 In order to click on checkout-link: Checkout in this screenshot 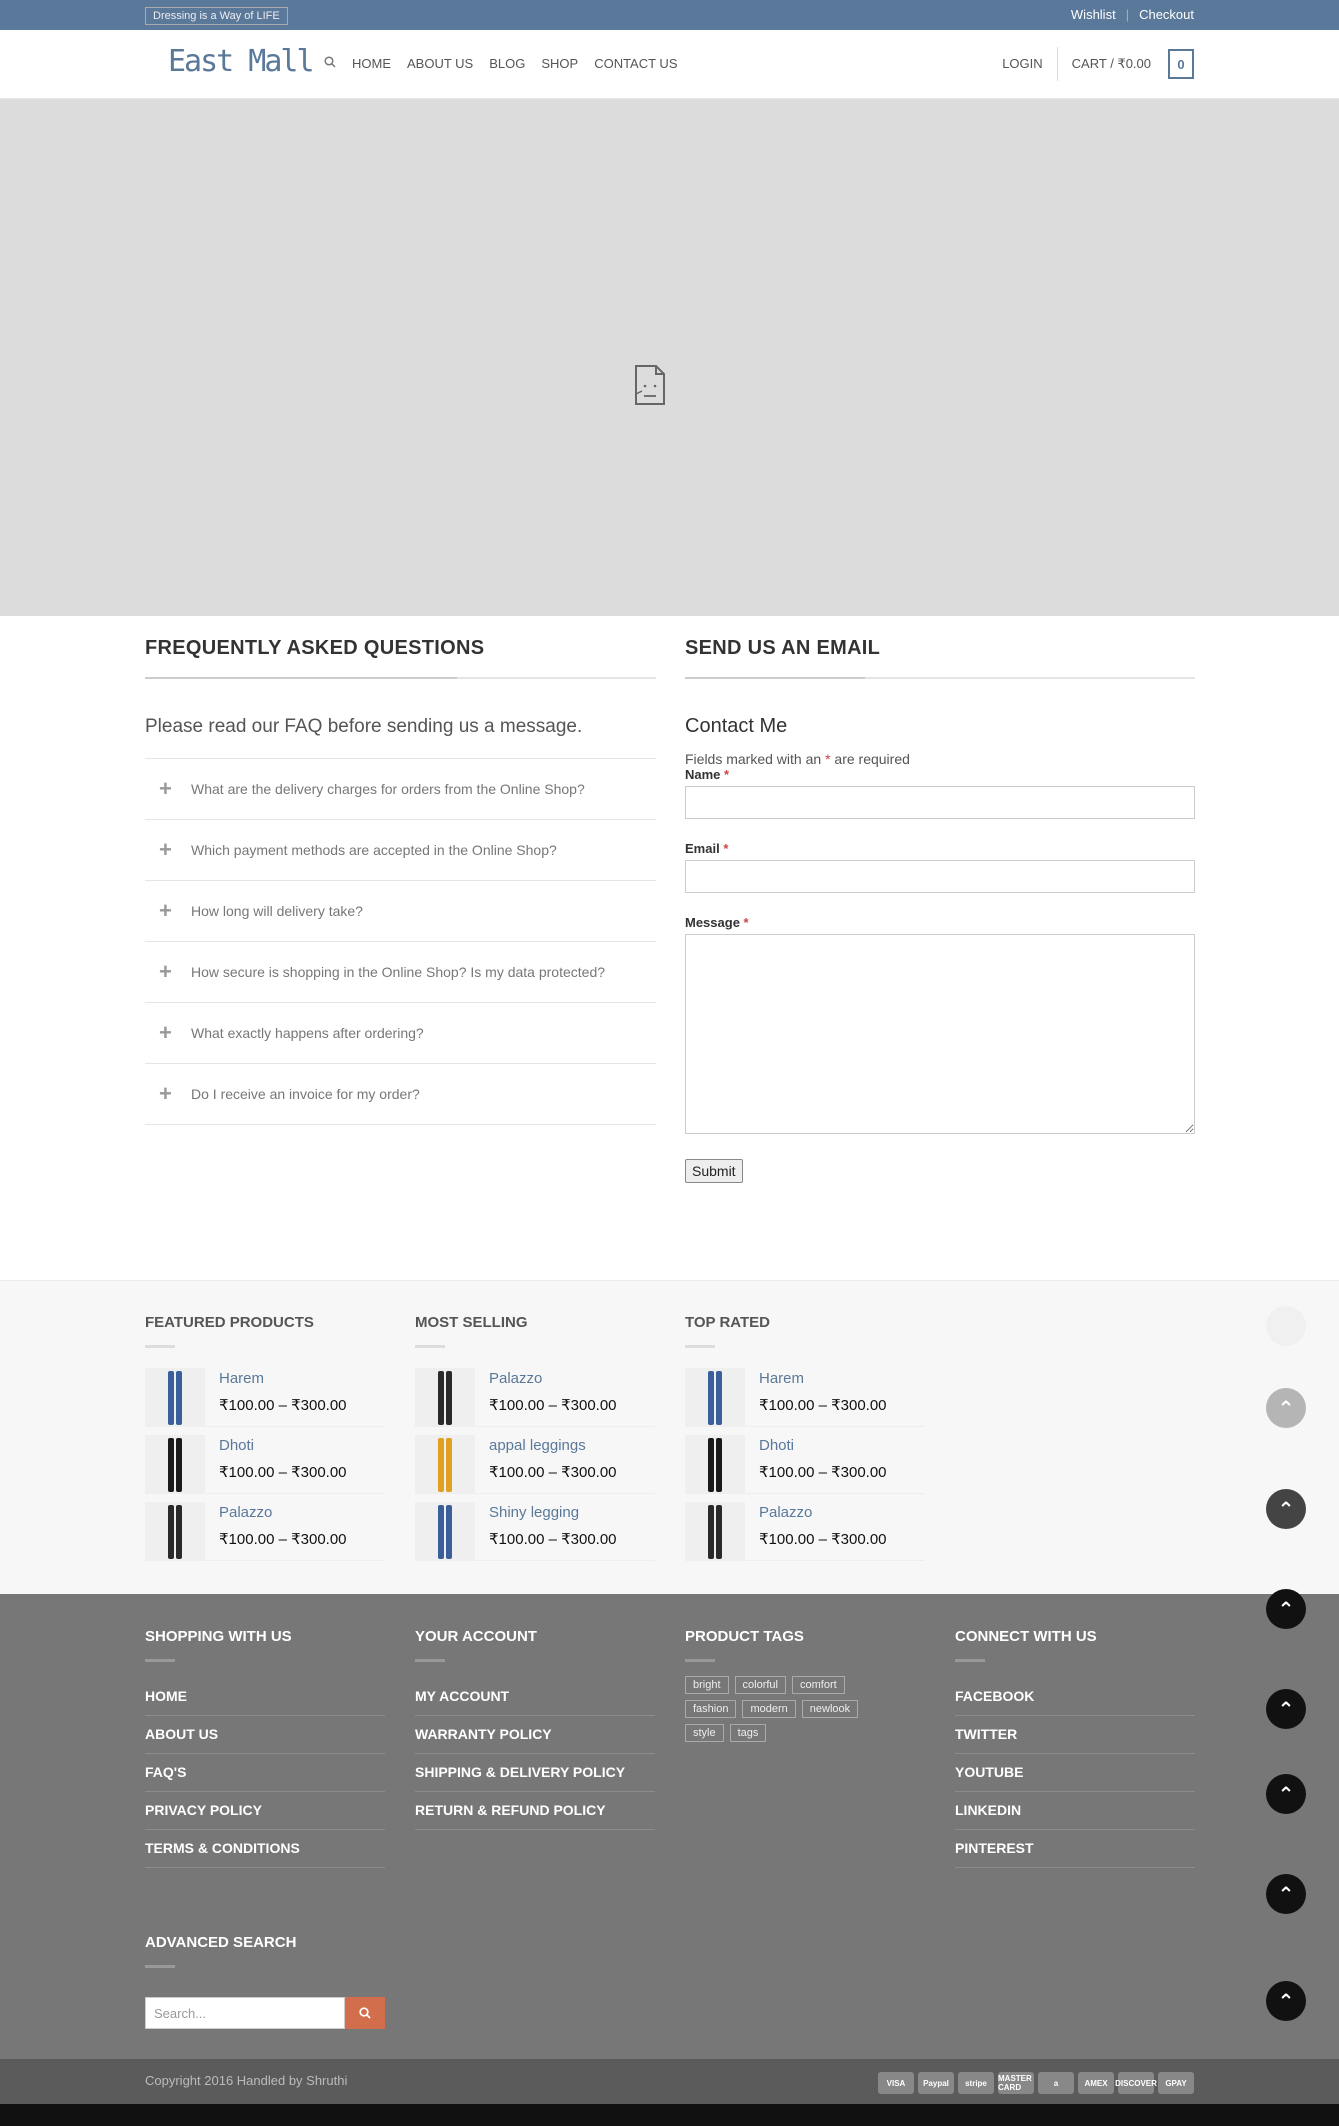, I will do `click(1166, 14)`.